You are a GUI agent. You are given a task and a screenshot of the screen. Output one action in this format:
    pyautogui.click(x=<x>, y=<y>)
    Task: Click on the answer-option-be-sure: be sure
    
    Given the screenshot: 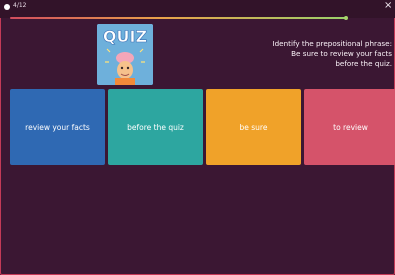 What is the action you would take?
    pyautogui.click(x=253, y=127)
    